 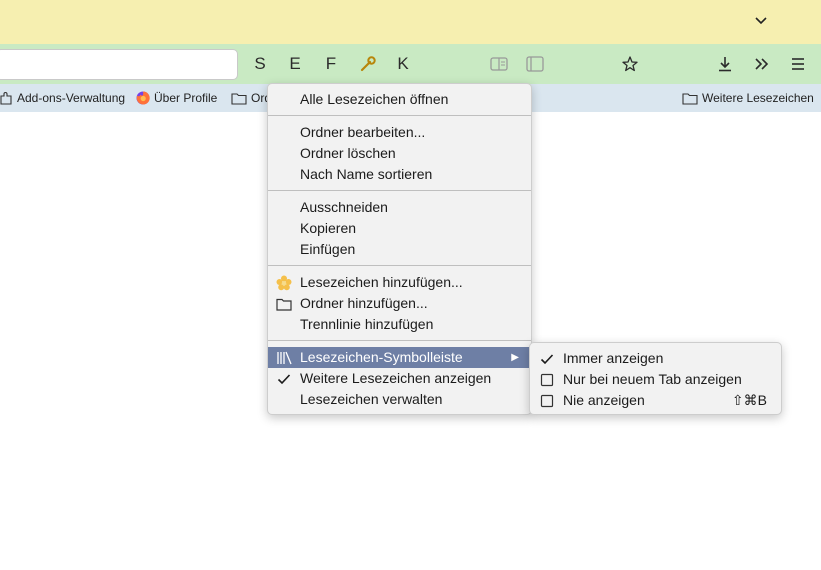 What do you see at coordinates (381, 357) in the screenshot?
I see `menu-item-bookmarks-toolbar-label: Lesezeichen-Symbolleiste` at bounding box center [381, 357].